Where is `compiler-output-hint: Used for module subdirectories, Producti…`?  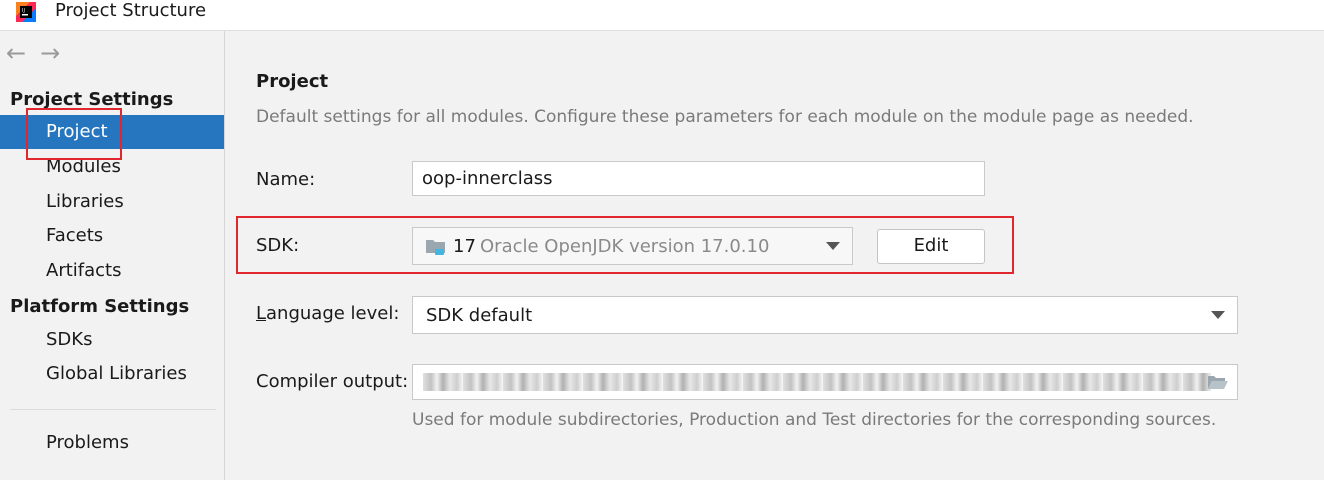
compiler-output-hint: Used for module subdirectories, Producti… is located at coordinates (814, 420).